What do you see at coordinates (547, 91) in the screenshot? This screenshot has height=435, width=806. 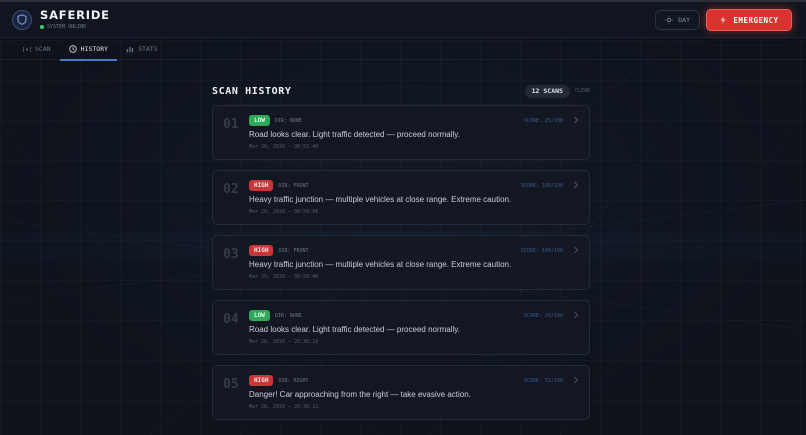 I see `scan-count-badge: 12 SCANS` at bounding box center [547, 91].